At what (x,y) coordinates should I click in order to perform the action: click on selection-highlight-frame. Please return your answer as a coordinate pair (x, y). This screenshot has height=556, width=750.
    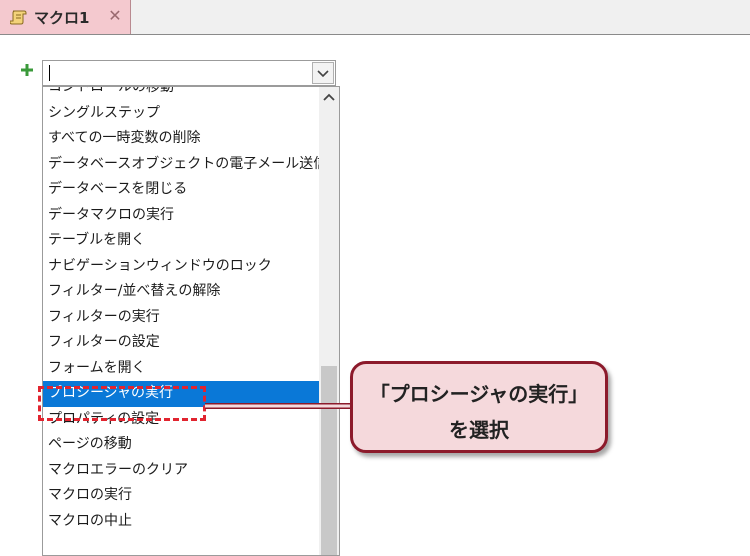
    Looking at the image, I should click on (122, 403).